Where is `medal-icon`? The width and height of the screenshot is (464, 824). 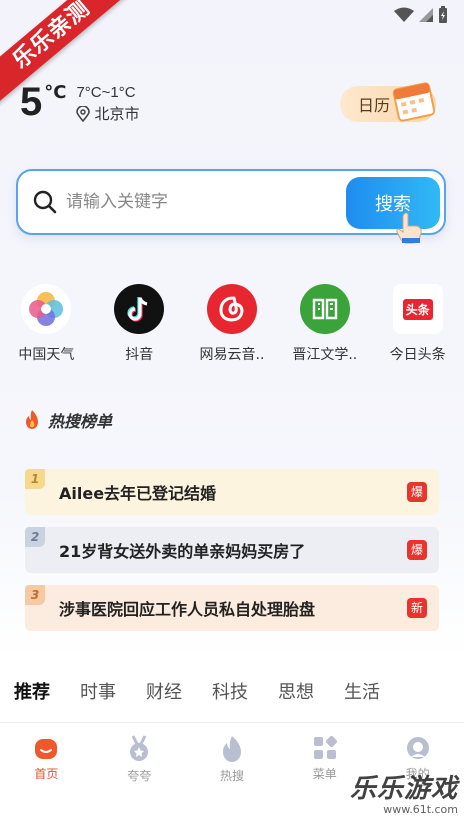 medal-icon is located at coordinates (139, 748).